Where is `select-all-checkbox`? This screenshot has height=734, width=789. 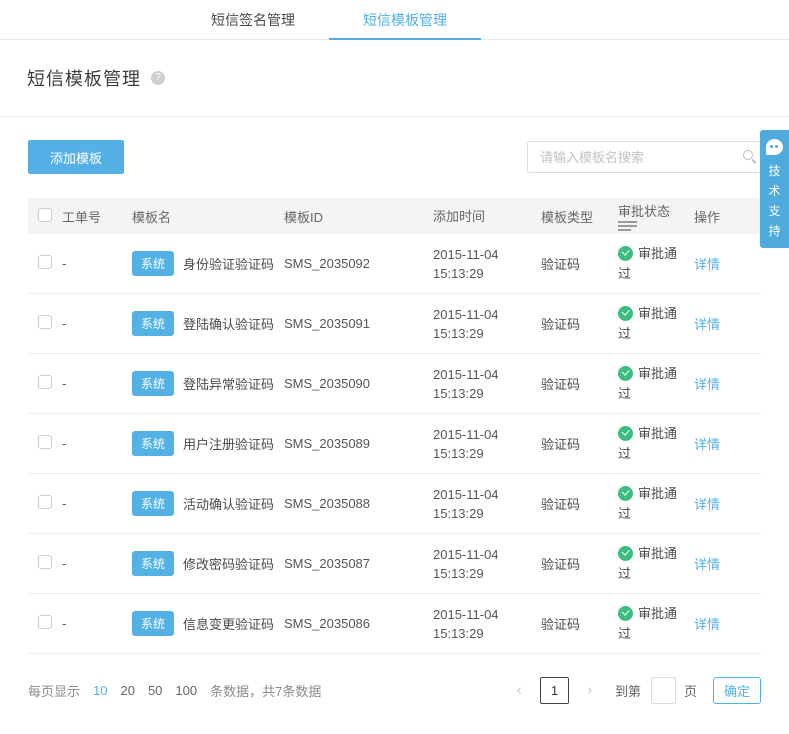 select-all-checkbox is located at coordinates (45, 214).